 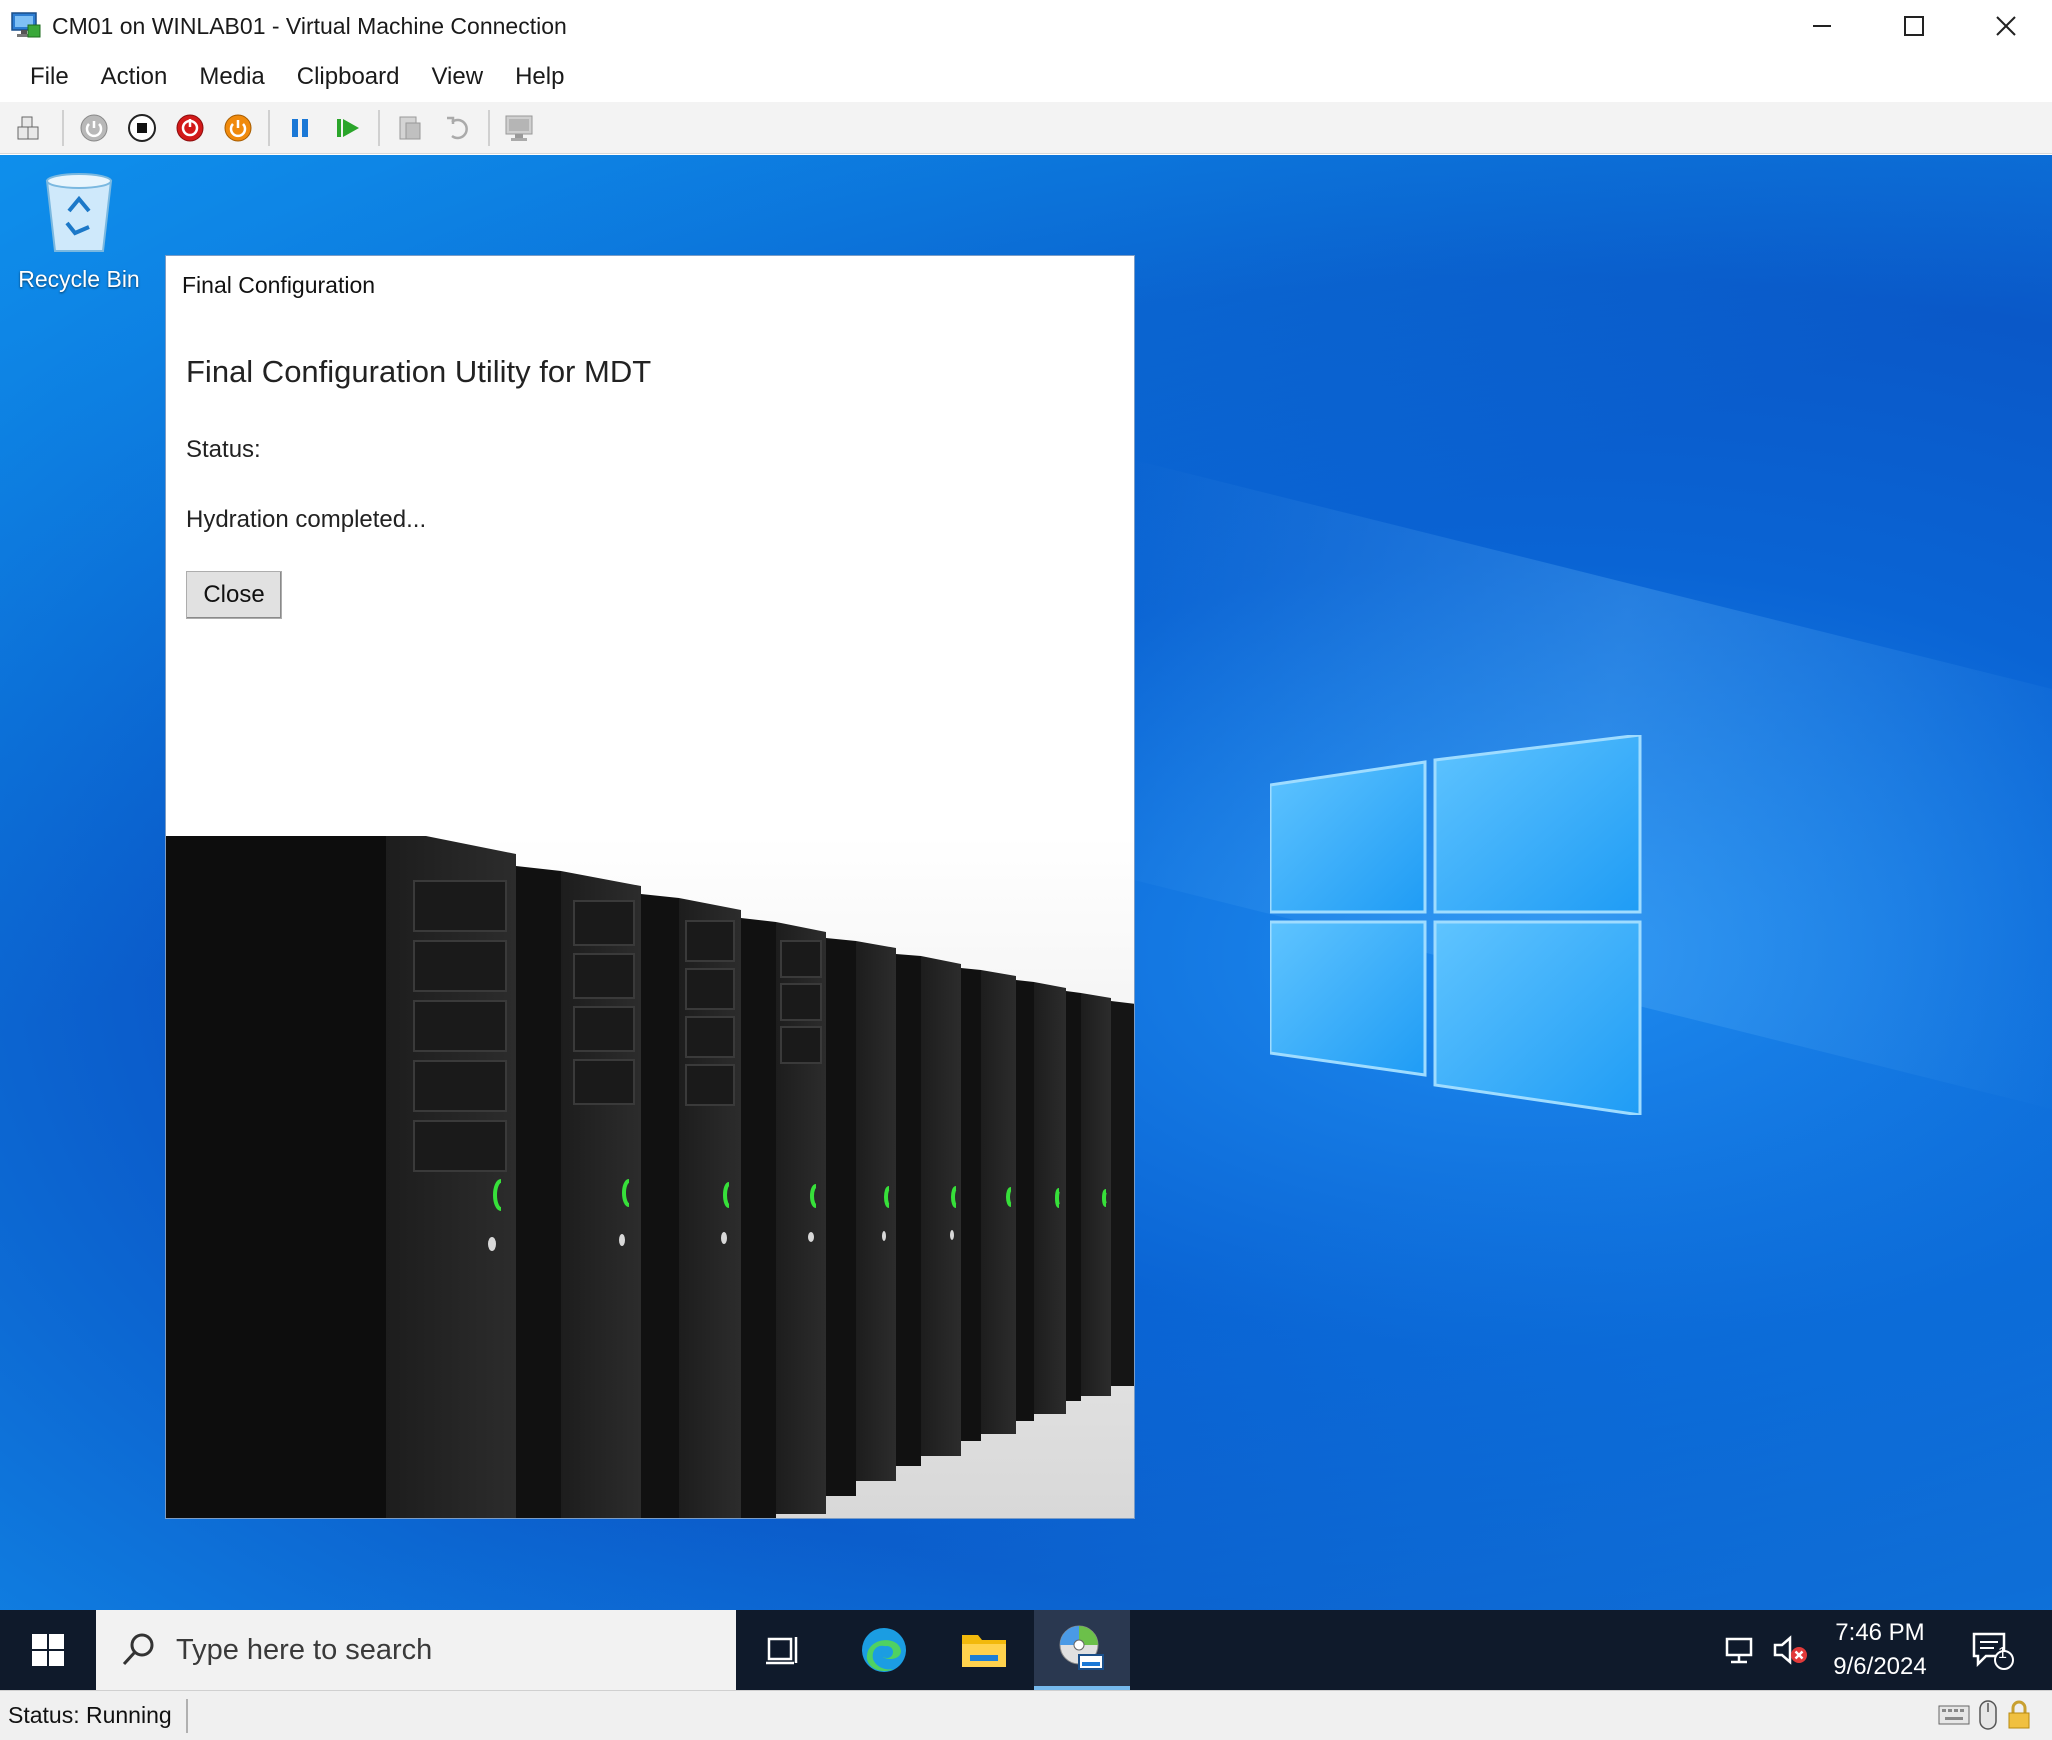 I want to click on pause-button, so click(x=300, y=128).